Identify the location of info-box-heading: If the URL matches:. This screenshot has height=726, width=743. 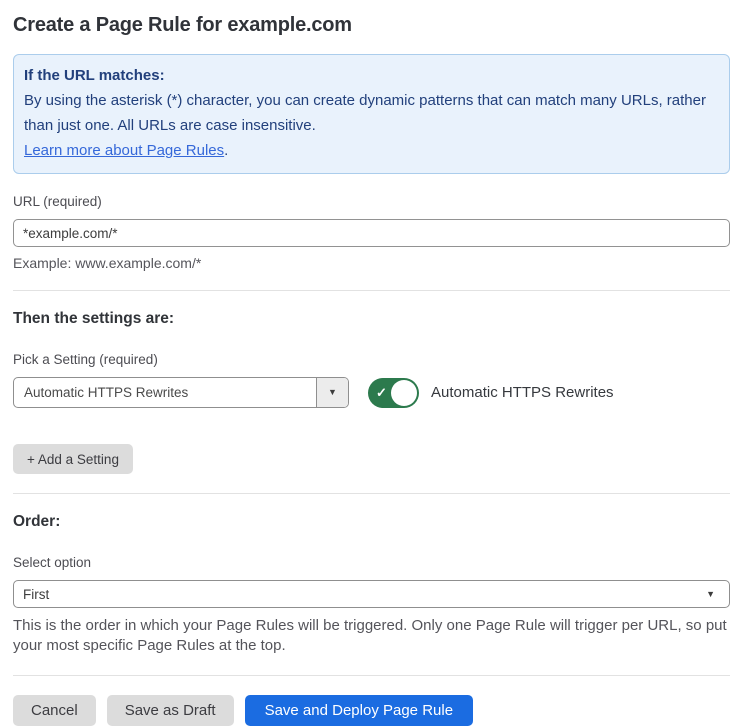
(94, 75).